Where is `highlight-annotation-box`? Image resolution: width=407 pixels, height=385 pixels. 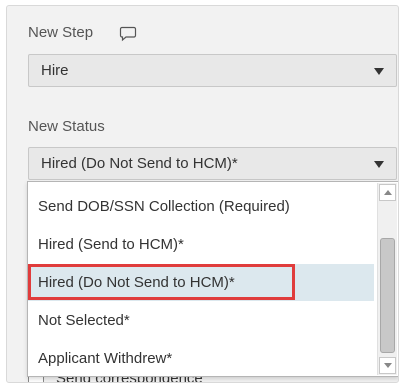 highlight-annotation-box is located at coordinates (161, 282).